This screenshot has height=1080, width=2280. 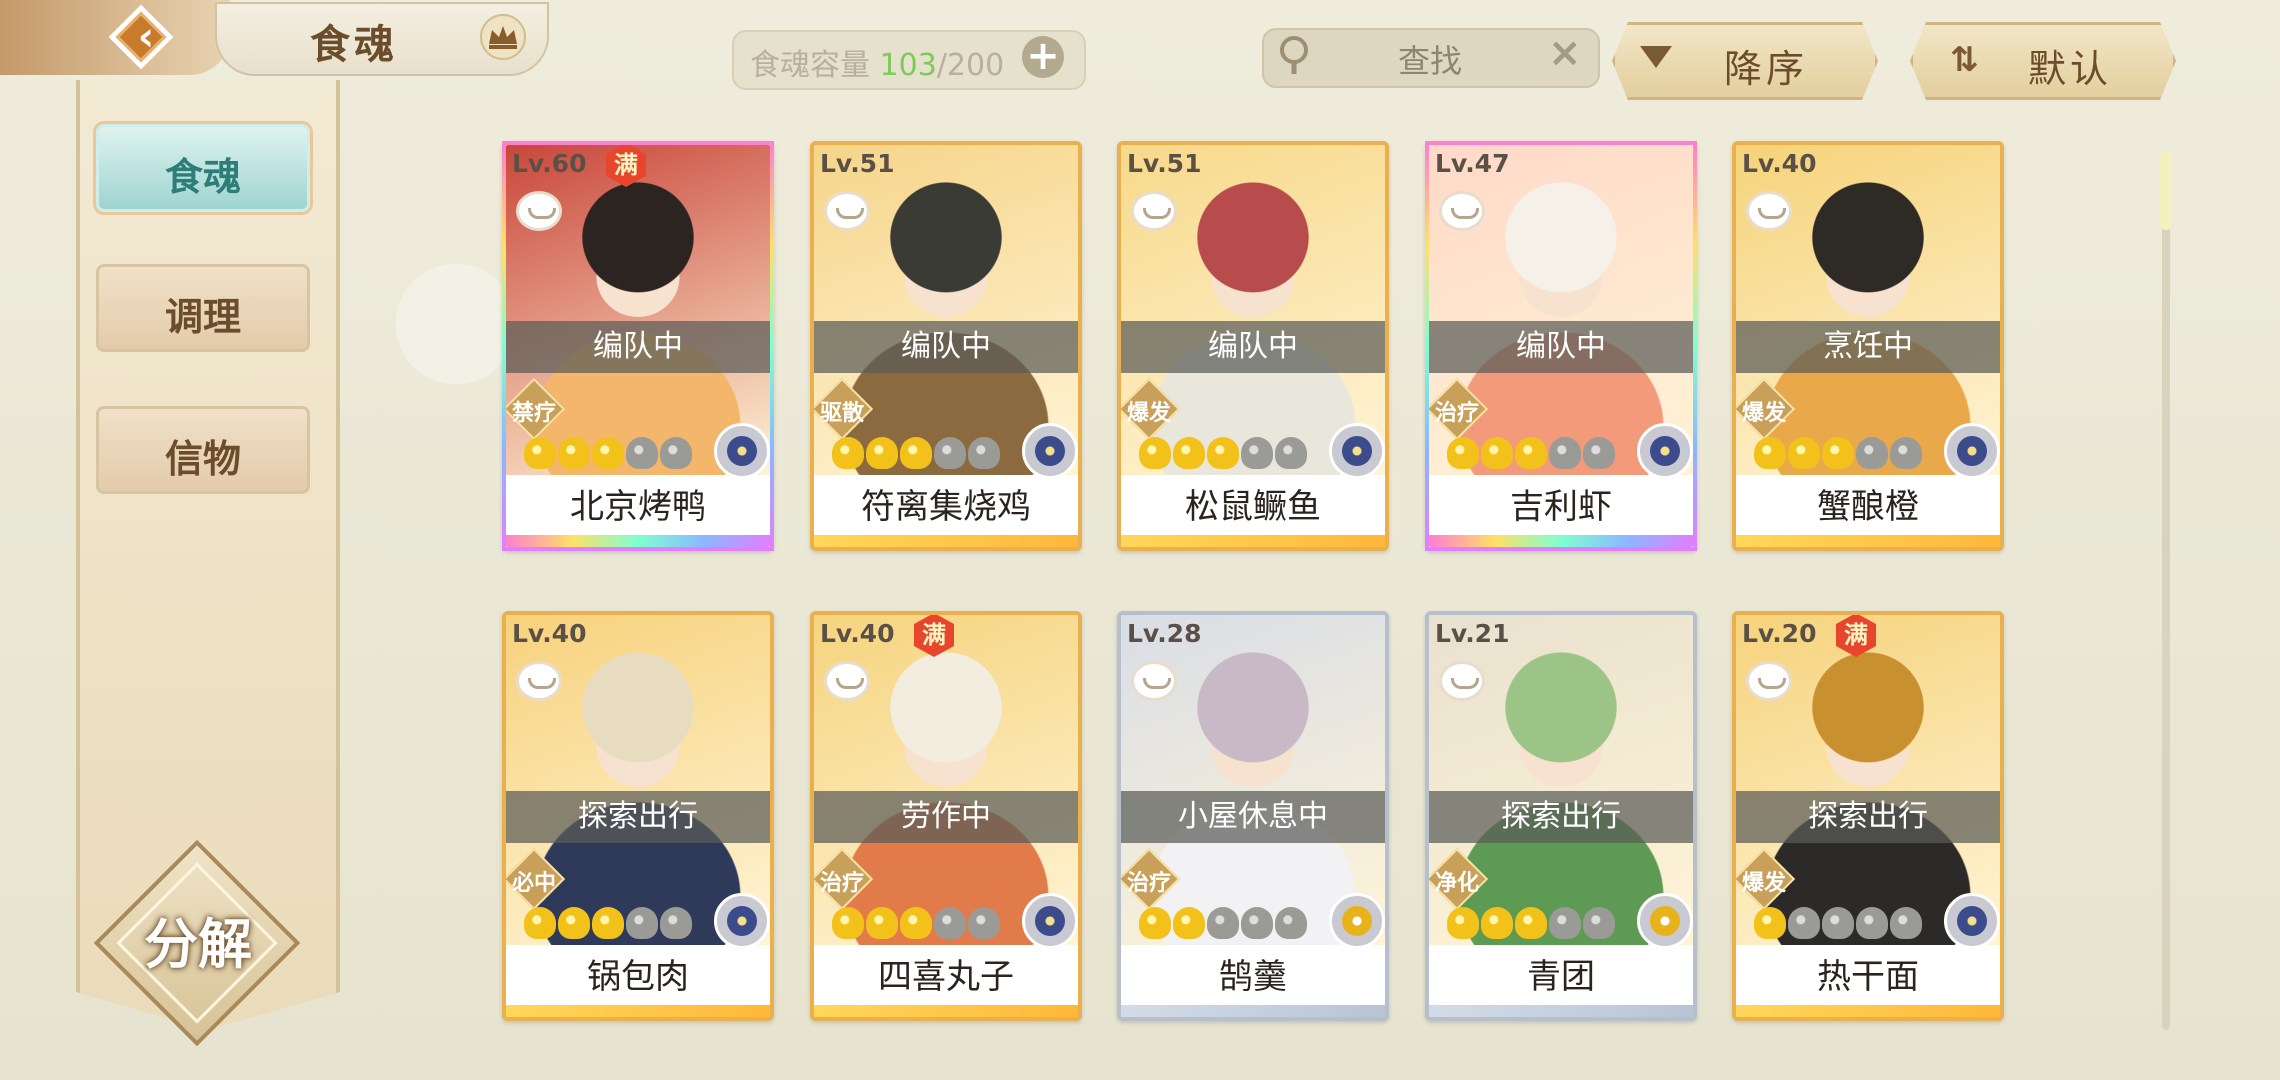 What do you see at coordinates (503, 37) in the screenshot?
I see `crown-icon` at bounding box center [503, 37].